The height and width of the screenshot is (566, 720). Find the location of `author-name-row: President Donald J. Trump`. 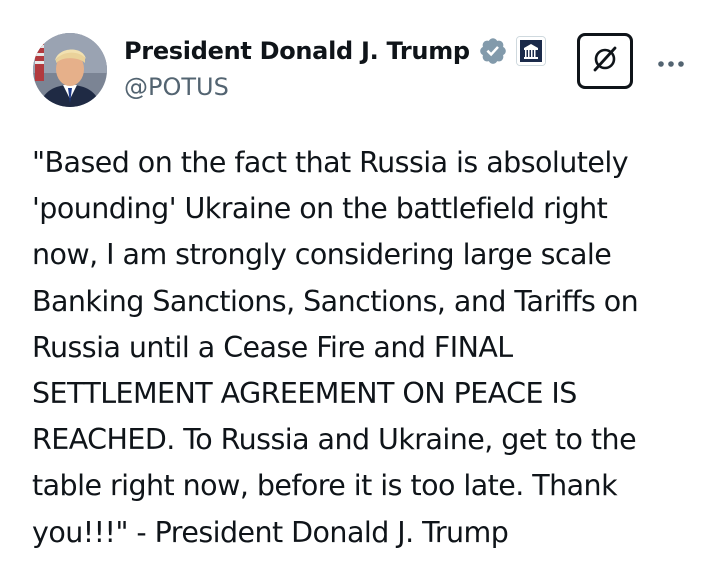

author-name-row: President Donald J. Trump is located at coordinates (335, 51).